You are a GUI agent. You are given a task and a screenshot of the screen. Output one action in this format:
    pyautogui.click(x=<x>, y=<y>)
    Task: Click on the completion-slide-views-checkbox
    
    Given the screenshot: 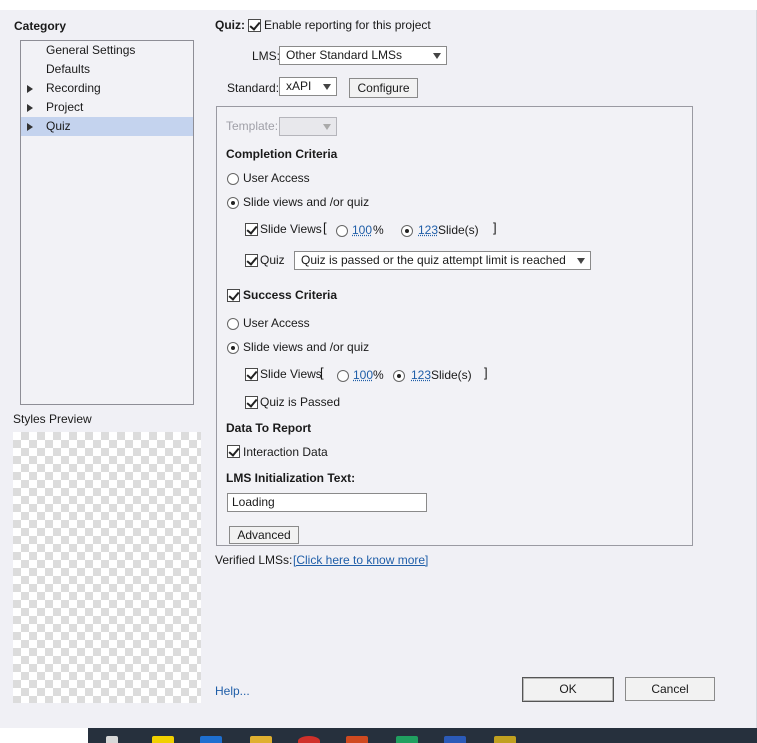 What is the action you would take?
    pyautogui.click(x=251, y=229)
    